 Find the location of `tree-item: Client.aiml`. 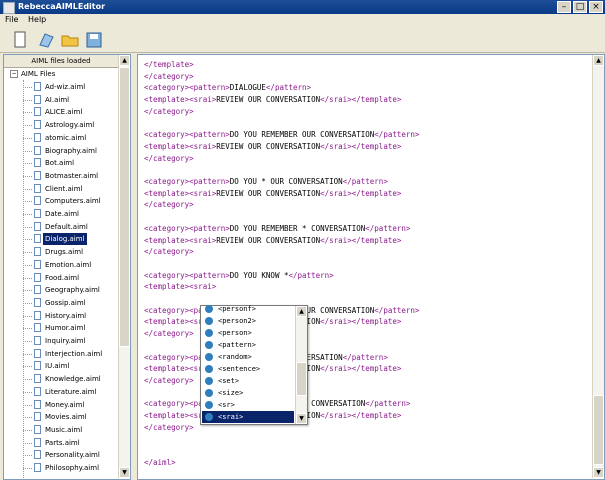

tree-item: Client.aiml is located at coordinates (70, 189).